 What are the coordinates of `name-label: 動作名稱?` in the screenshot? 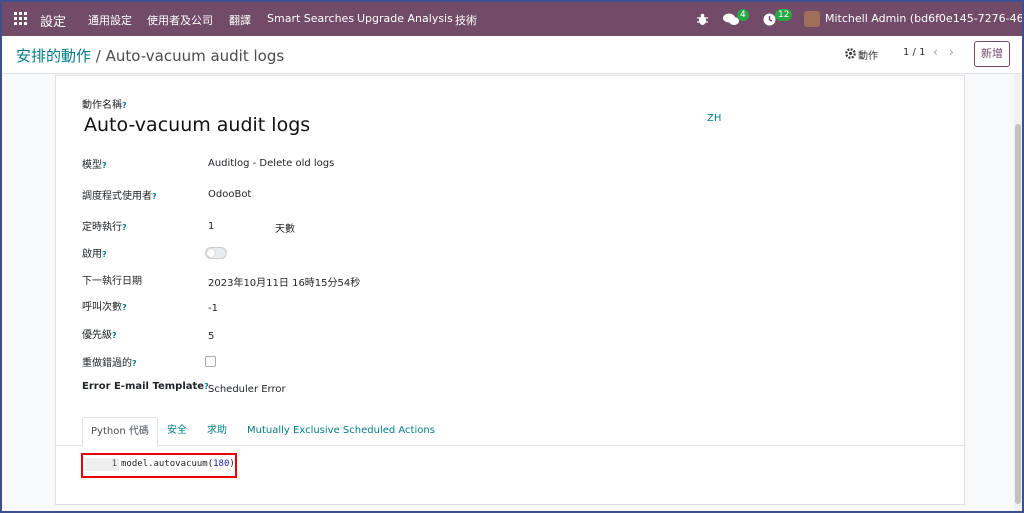 It's located at (104, 105).